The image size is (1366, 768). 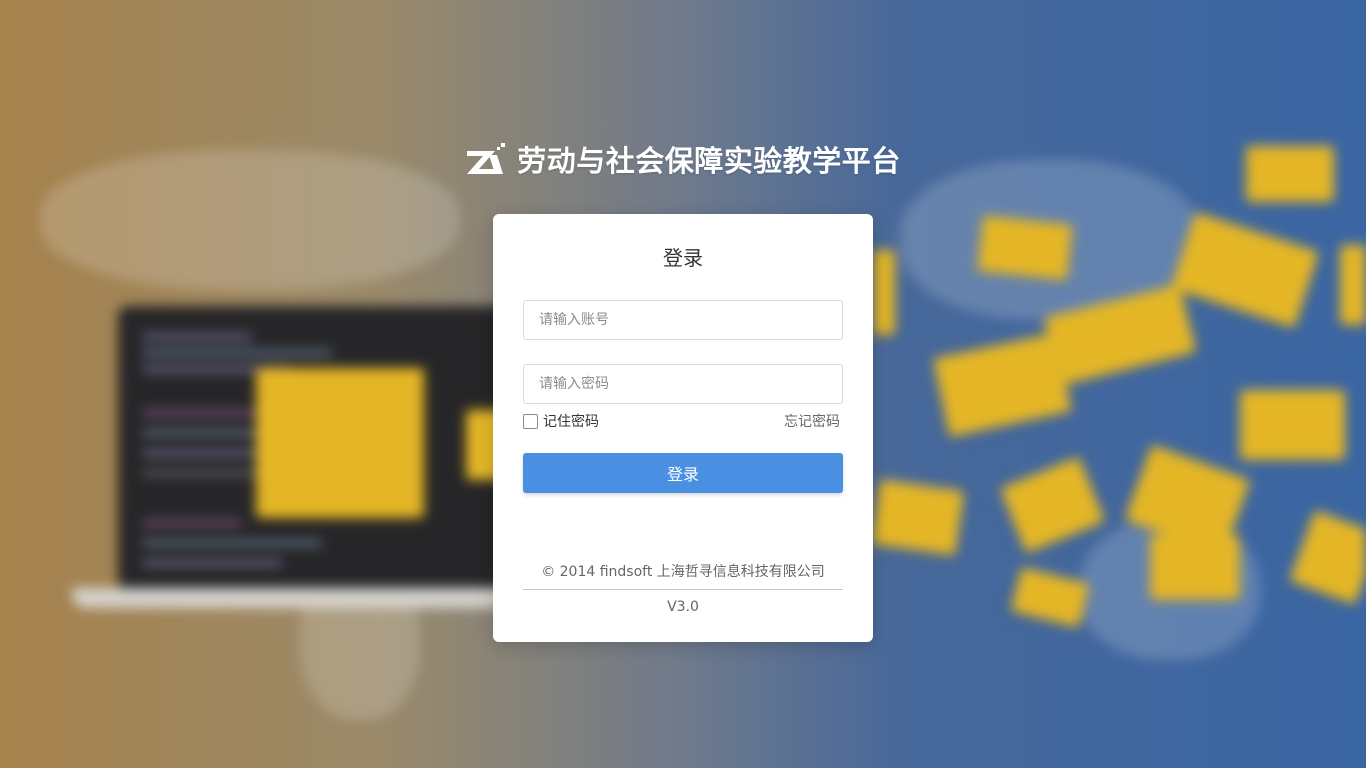 I want to click on password-input, so click(x=683, y=384).